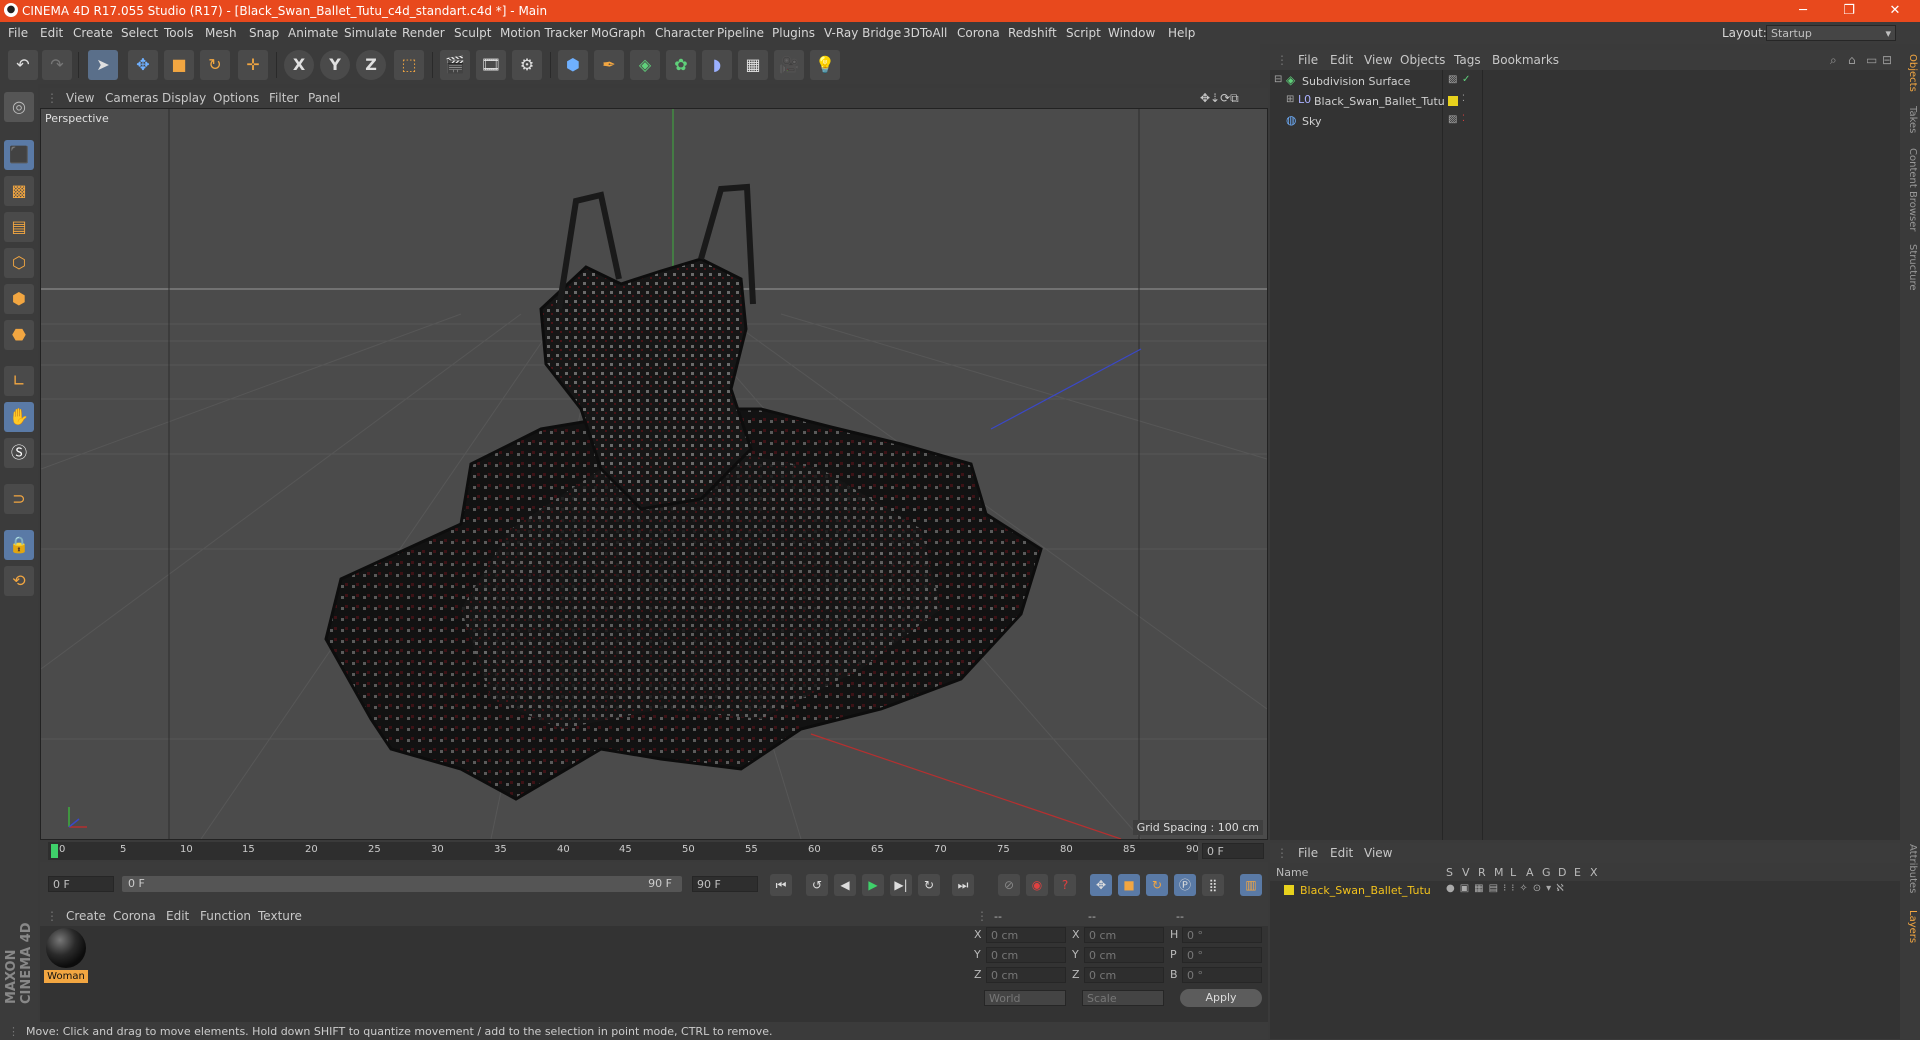 This screenshot has width=1920, height=1040. What do you see at coordinates (51, 33) in the screenshot?
I see `menu-edit: Edit` at bounding box center [51, 33].